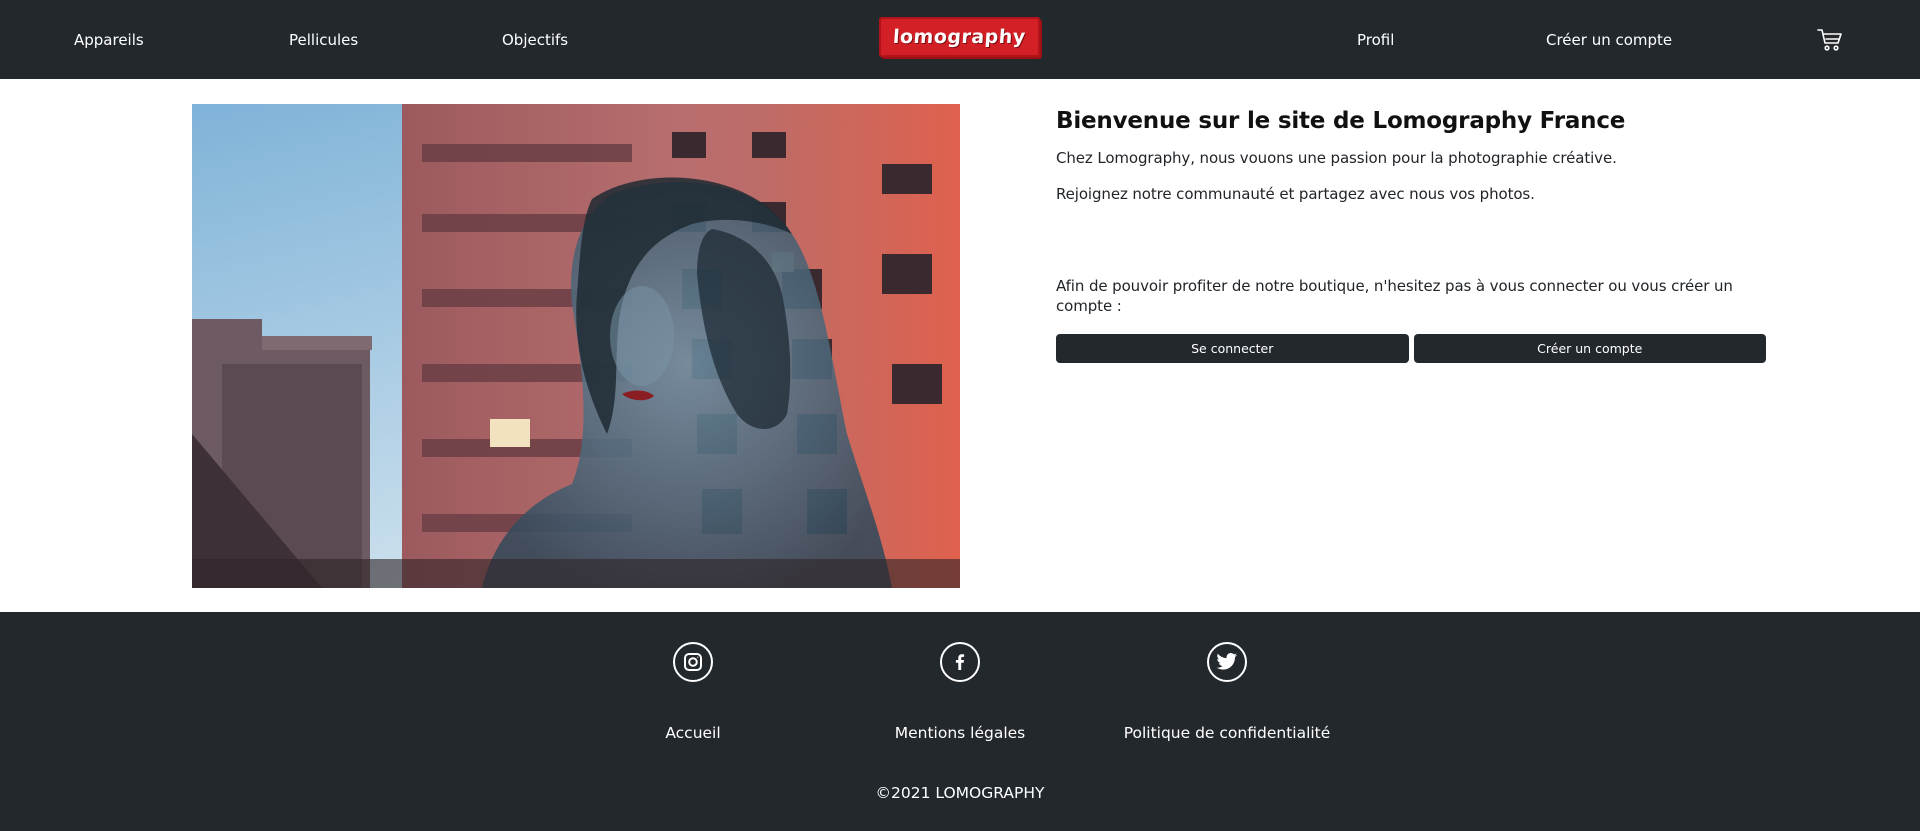 Image resolution: width=1920 pixels, height=831 pixels. Describe the element at coordinates (535, 40) in the screenshot. I see `nav-link-objectifs: Objectifs` at that location.